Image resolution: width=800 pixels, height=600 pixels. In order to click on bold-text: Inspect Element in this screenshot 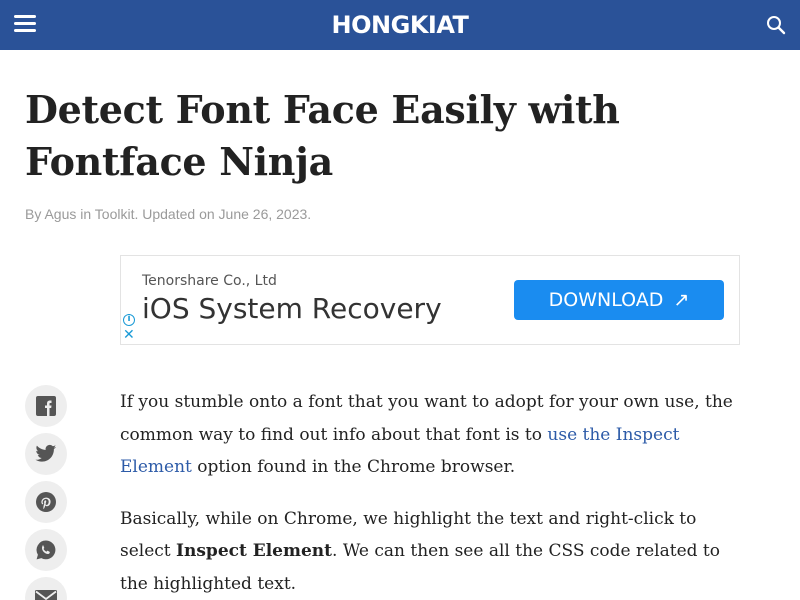, I will do `click(254, 551)`.